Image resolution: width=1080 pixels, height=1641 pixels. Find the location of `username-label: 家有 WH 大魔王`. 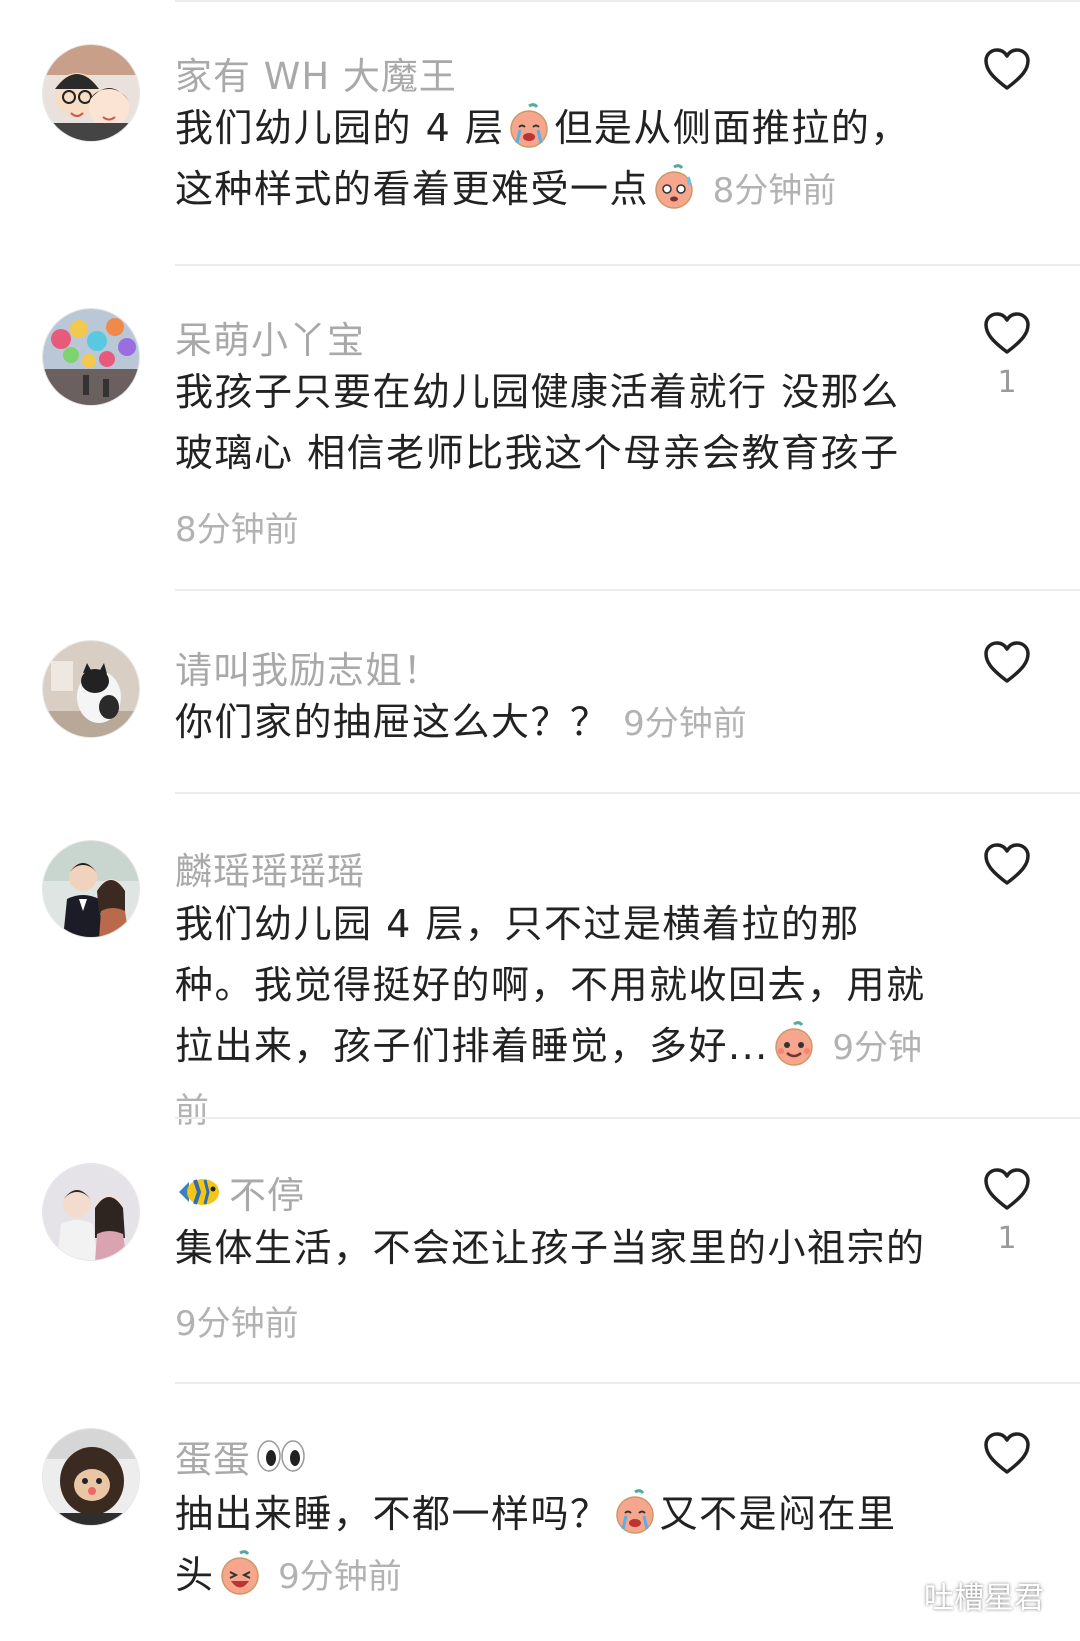

username-label: 家有 WH 大魔王 is located at coordinates (316, 76).